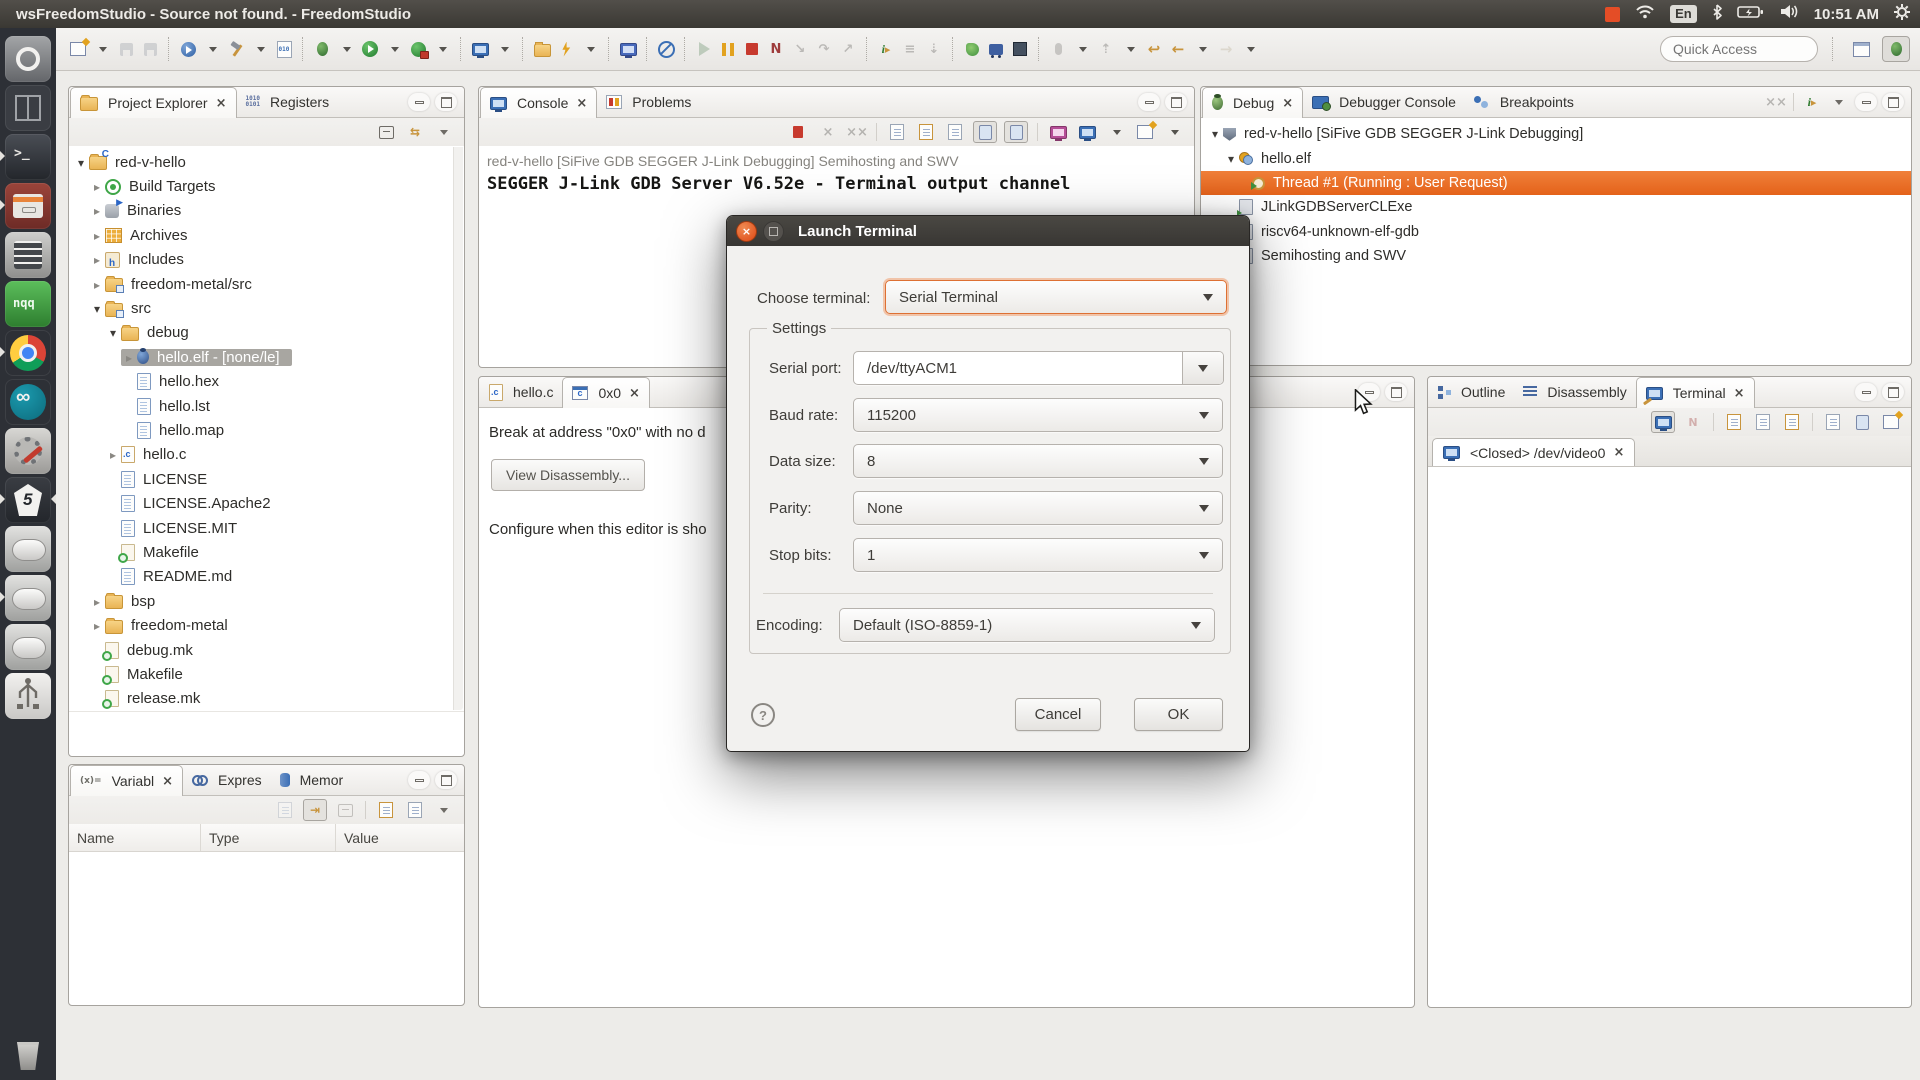 The width and height of the screenshot is (1920, 1080). I want to click on dialog-titlebar: × Launch Terminal, so click(988, 231).